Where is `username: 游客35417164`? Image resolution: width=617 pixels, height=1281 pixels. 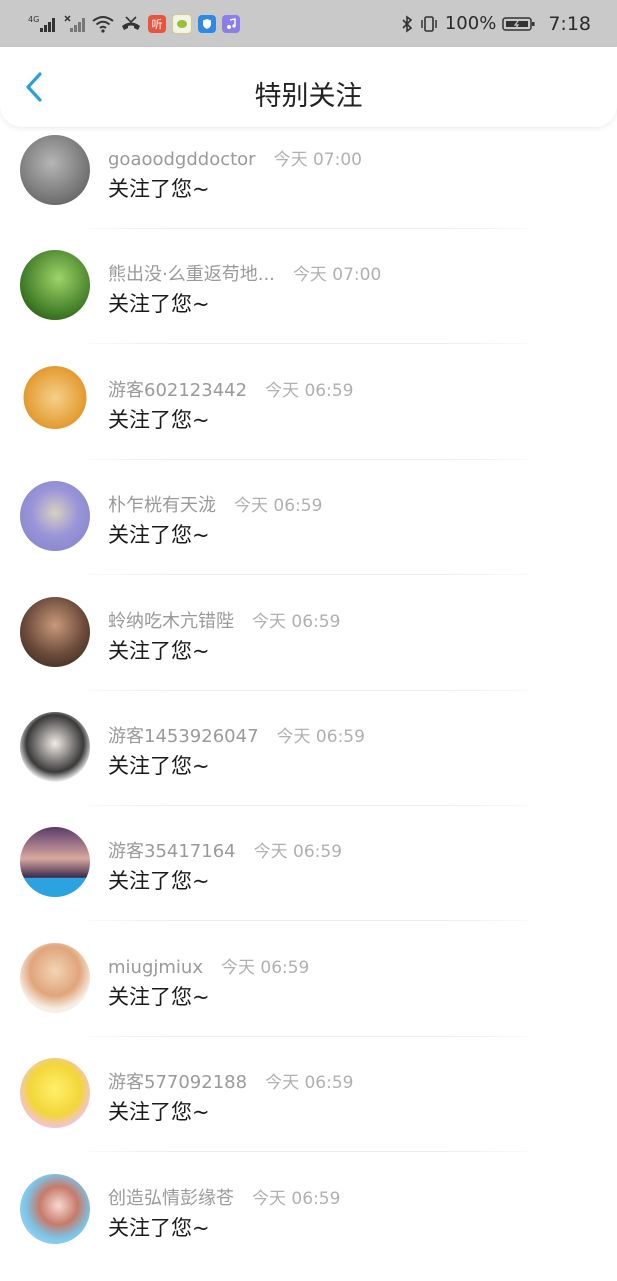 username: 游客35417164 is located at coordinates (172, 850).